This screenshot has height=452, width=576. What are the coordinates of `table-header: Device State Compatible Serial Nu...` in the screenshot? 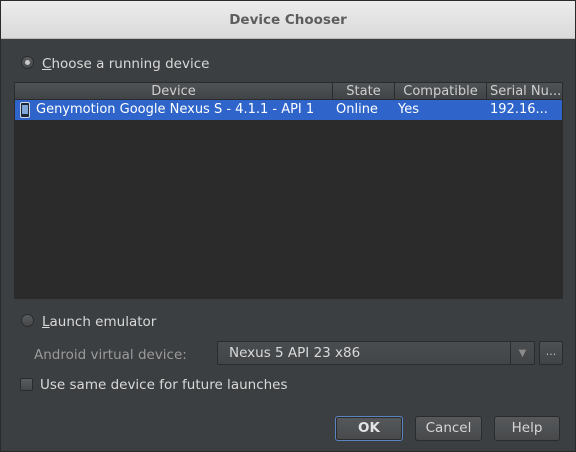 It's located at (288, 91).